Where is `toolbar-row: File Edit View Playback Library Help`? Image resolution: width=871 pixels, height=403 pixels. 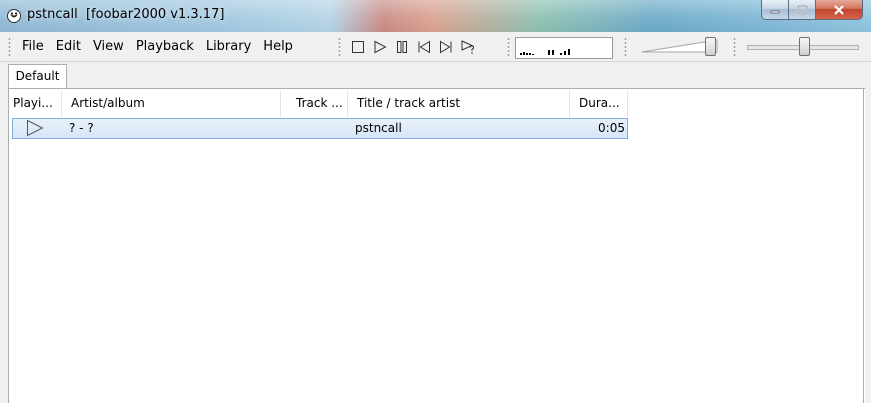 toolbar-row: File Edit View Playback Library Help is located at coordinates (435, 47).